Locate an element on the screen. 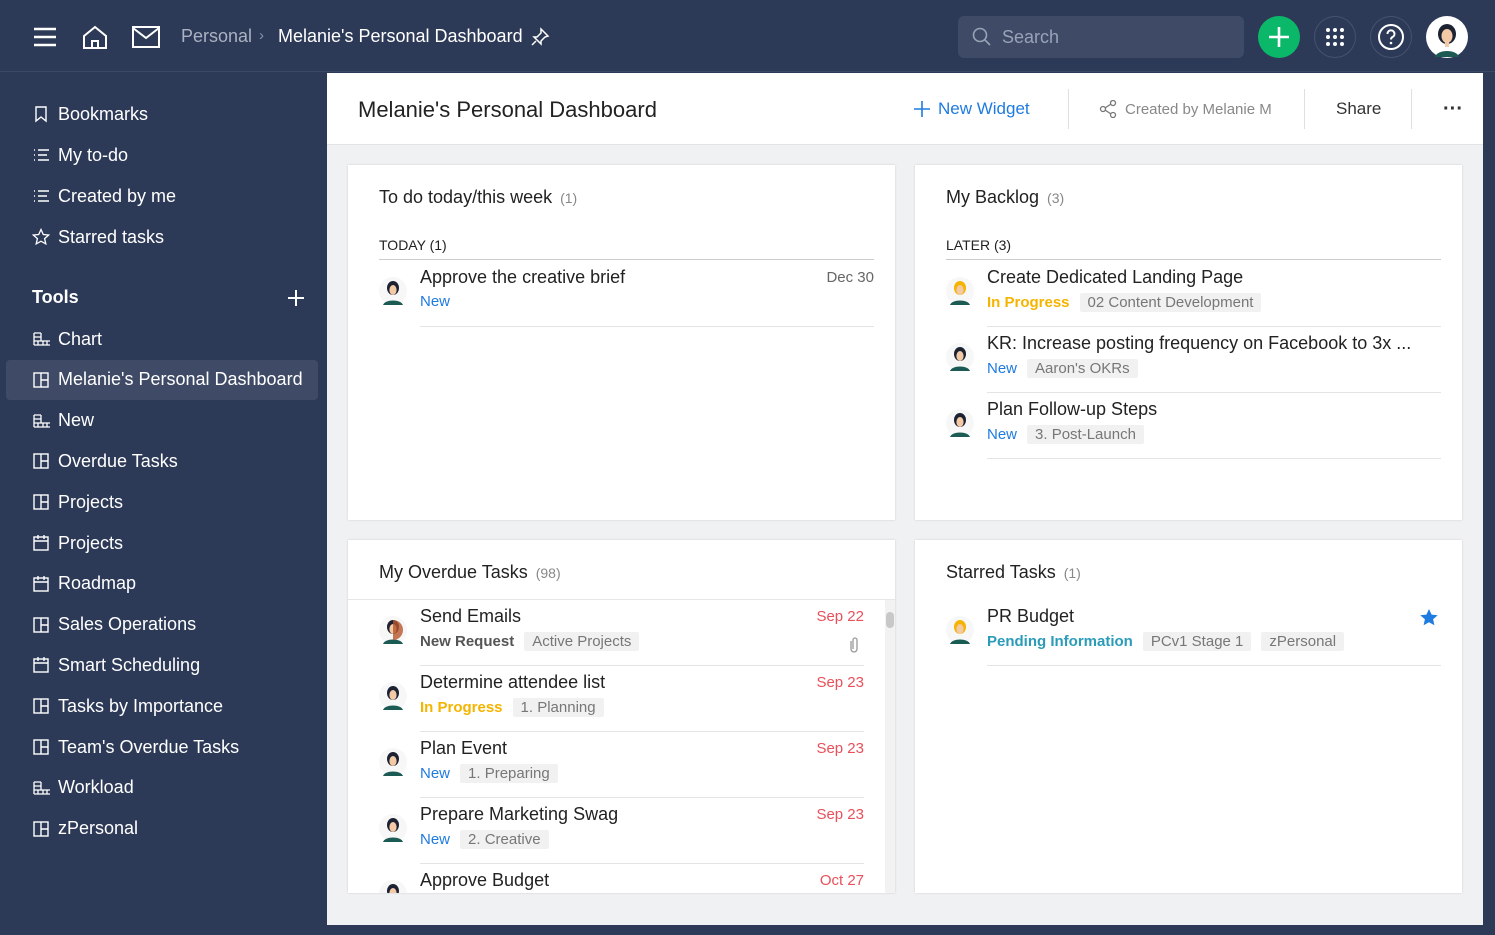 This screenshot has width=1495, height=935. status-label: Pending Information is located at coordinates (1060, 641).